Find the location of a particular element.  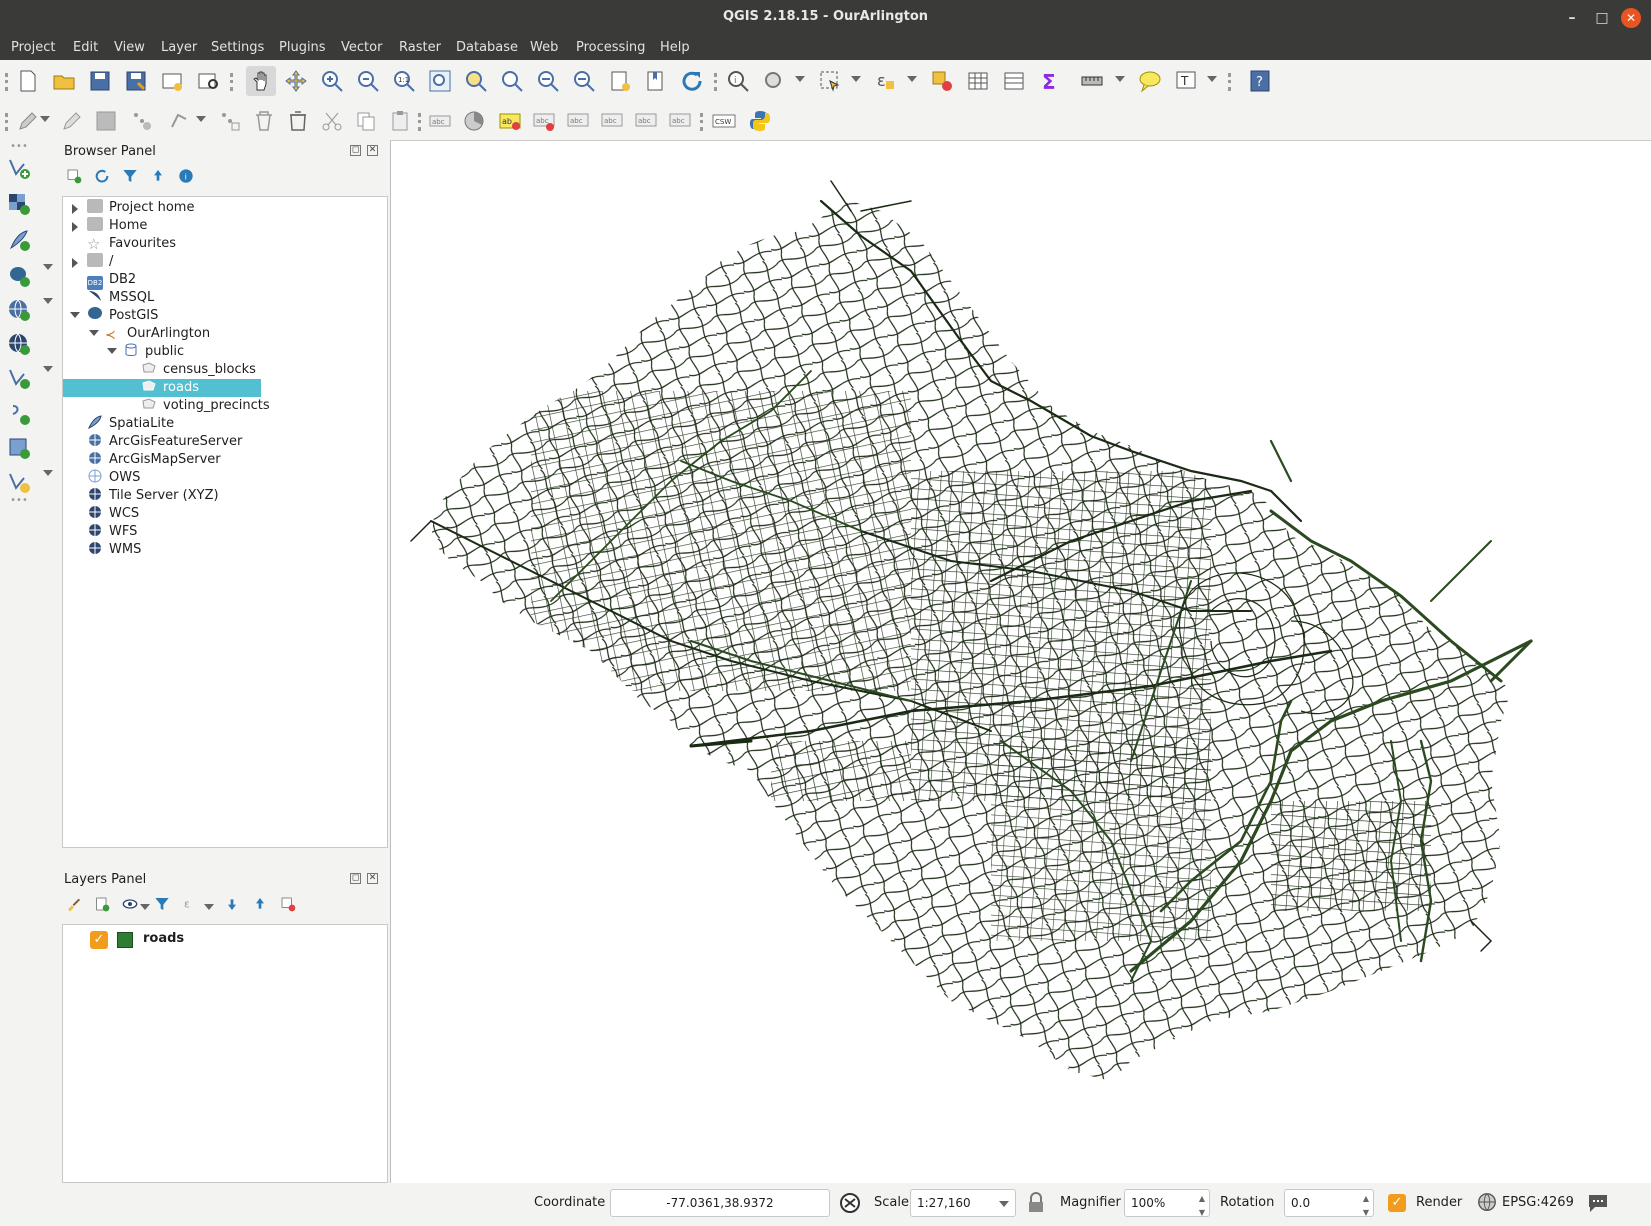

paste-features-icon is located at coordinates (400, 121).